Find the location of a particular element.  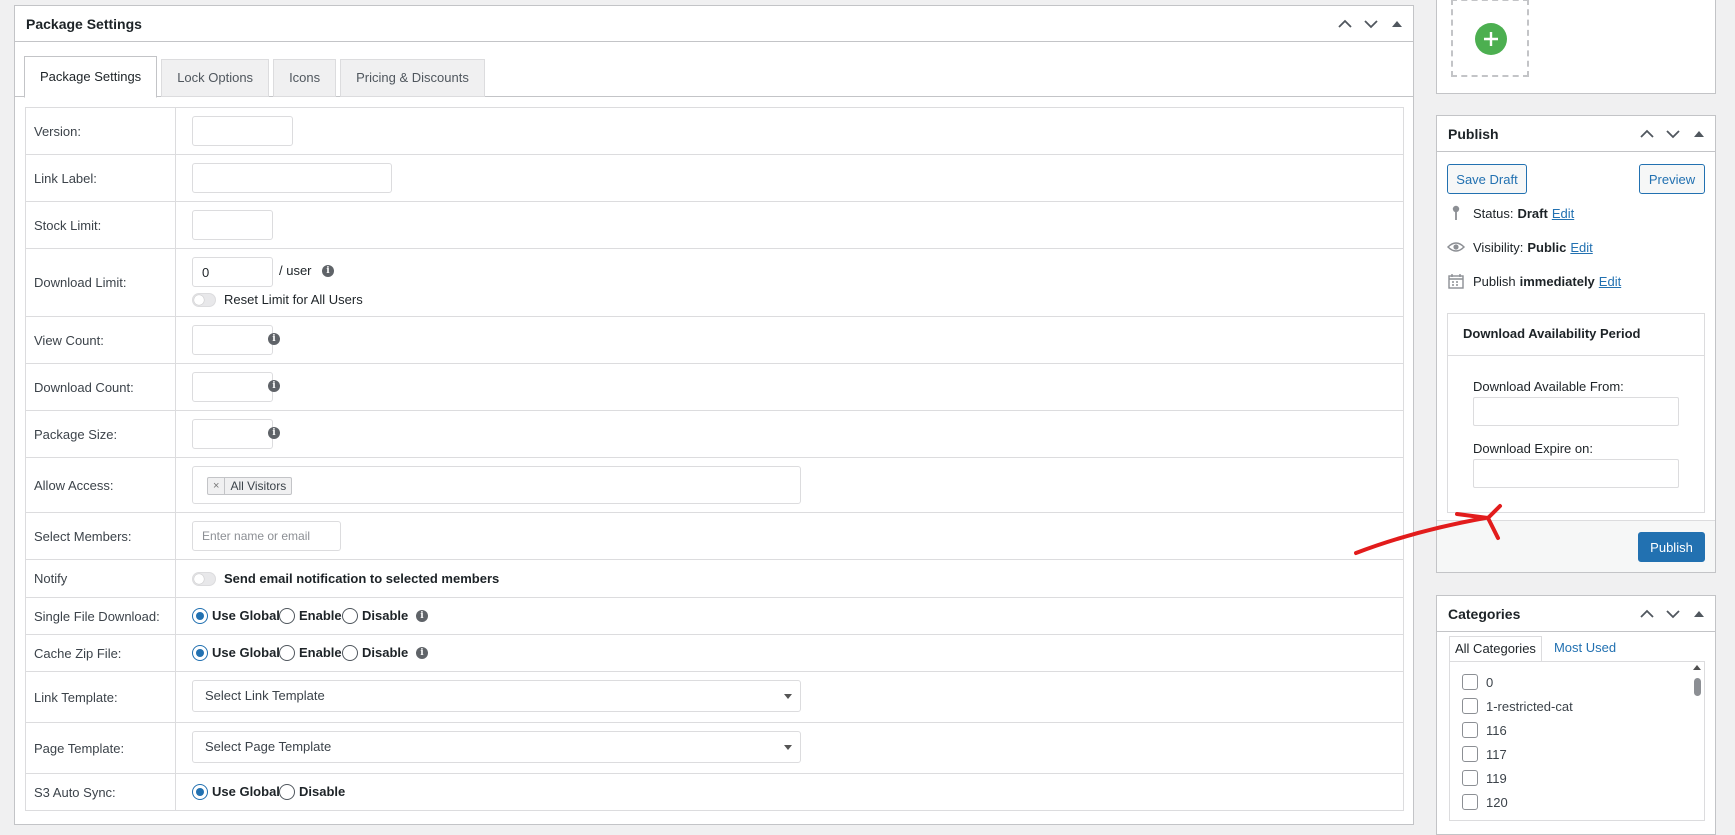

chevron-up-icon is located at coordinates (1647, 133).